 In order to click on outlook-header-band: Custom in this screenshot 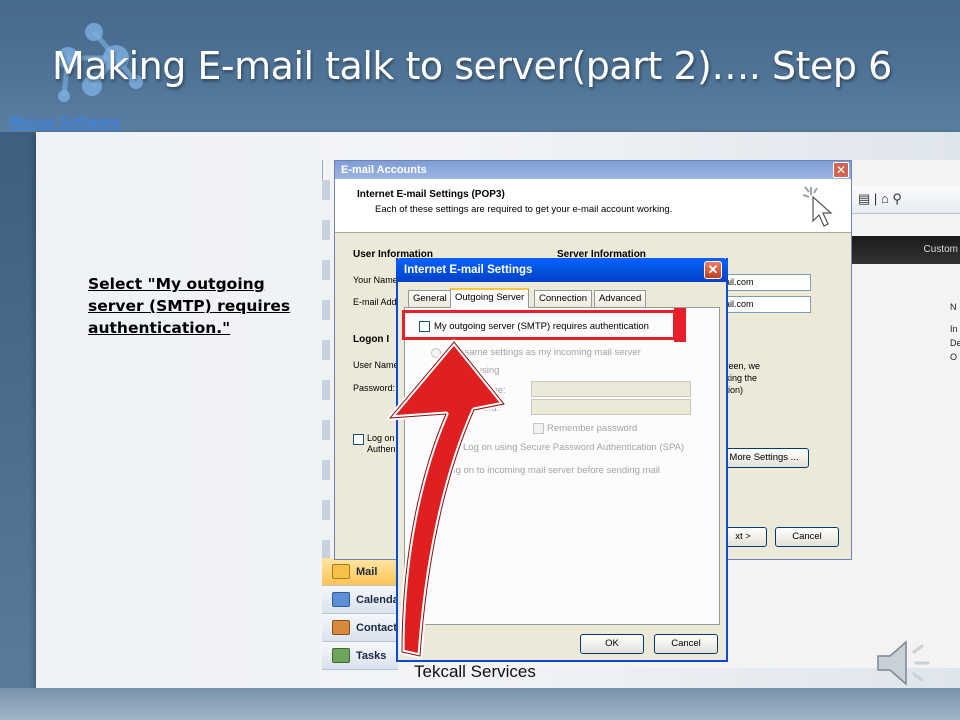, I will do `click(905, 250)`.